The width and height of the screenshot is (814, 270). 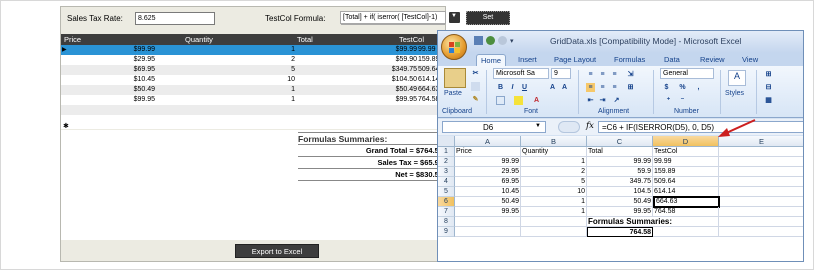 I want to click on customize-qat-icon: ▾, so click(x=512, y=41).